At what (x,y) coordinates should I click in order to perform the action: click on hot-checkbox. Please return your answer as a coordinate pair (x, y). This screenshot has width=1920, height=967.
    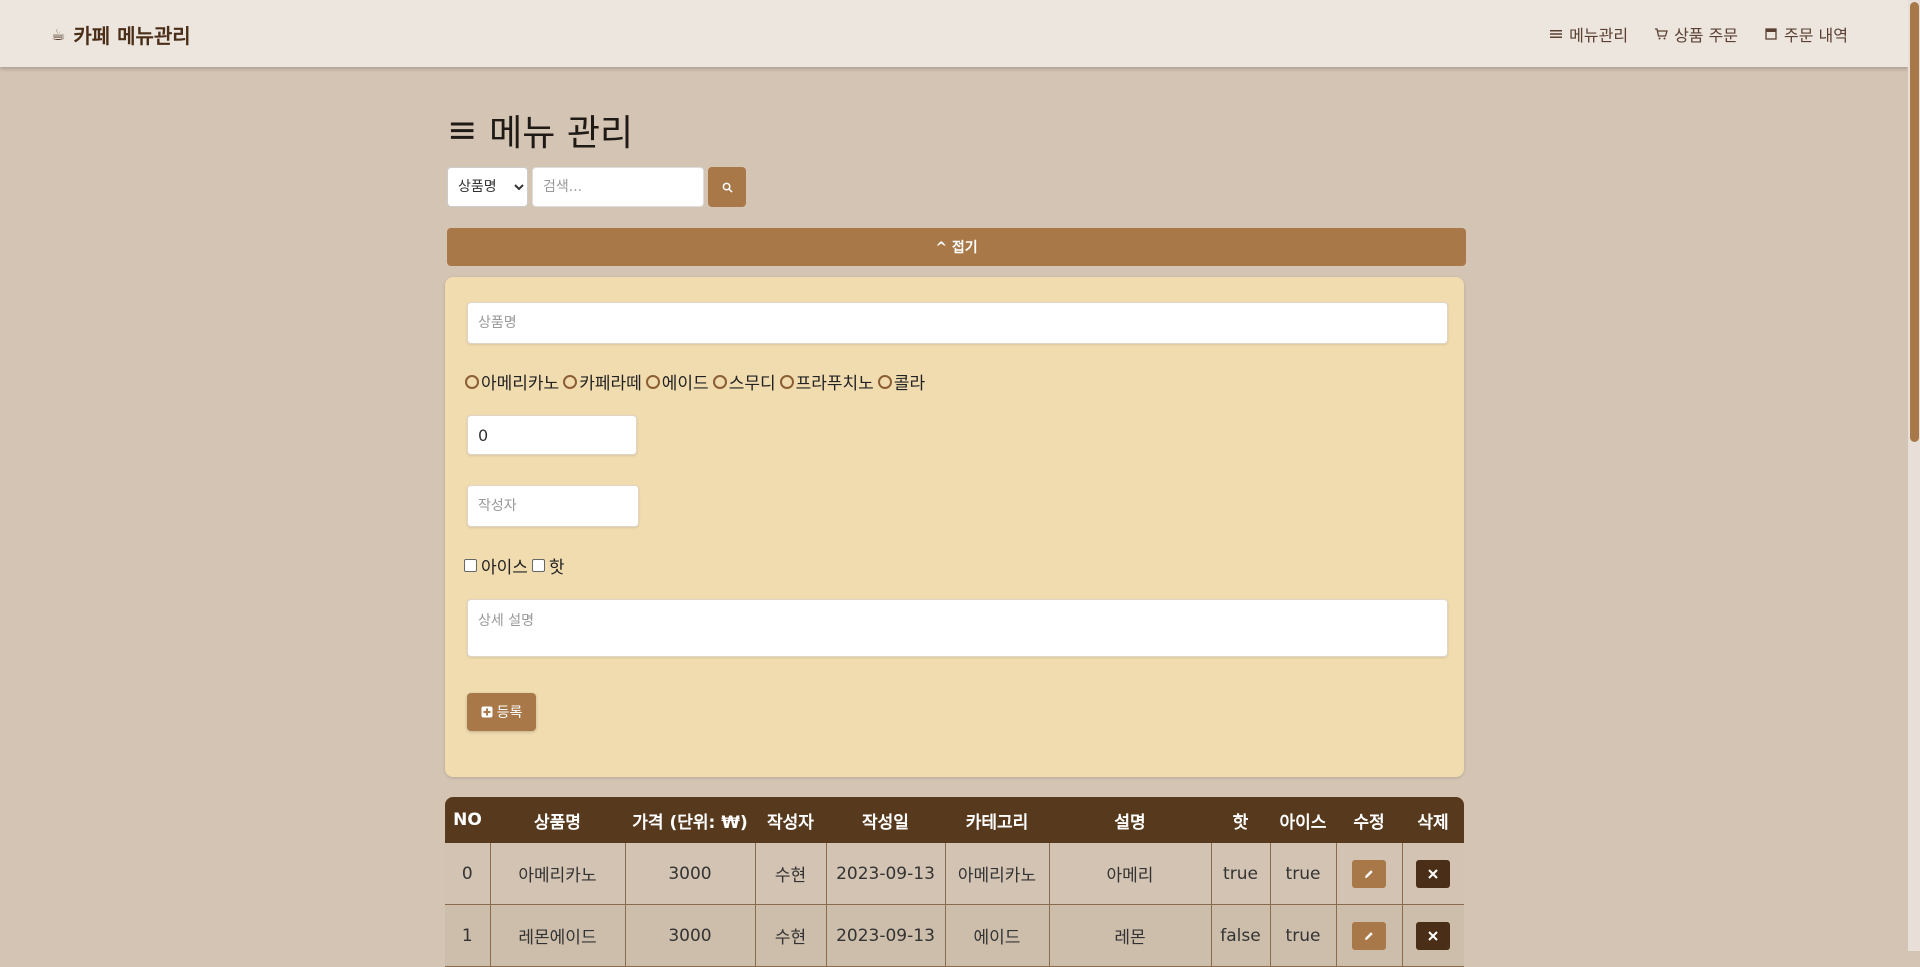
    Looking at the image, I should click on (538, 565).